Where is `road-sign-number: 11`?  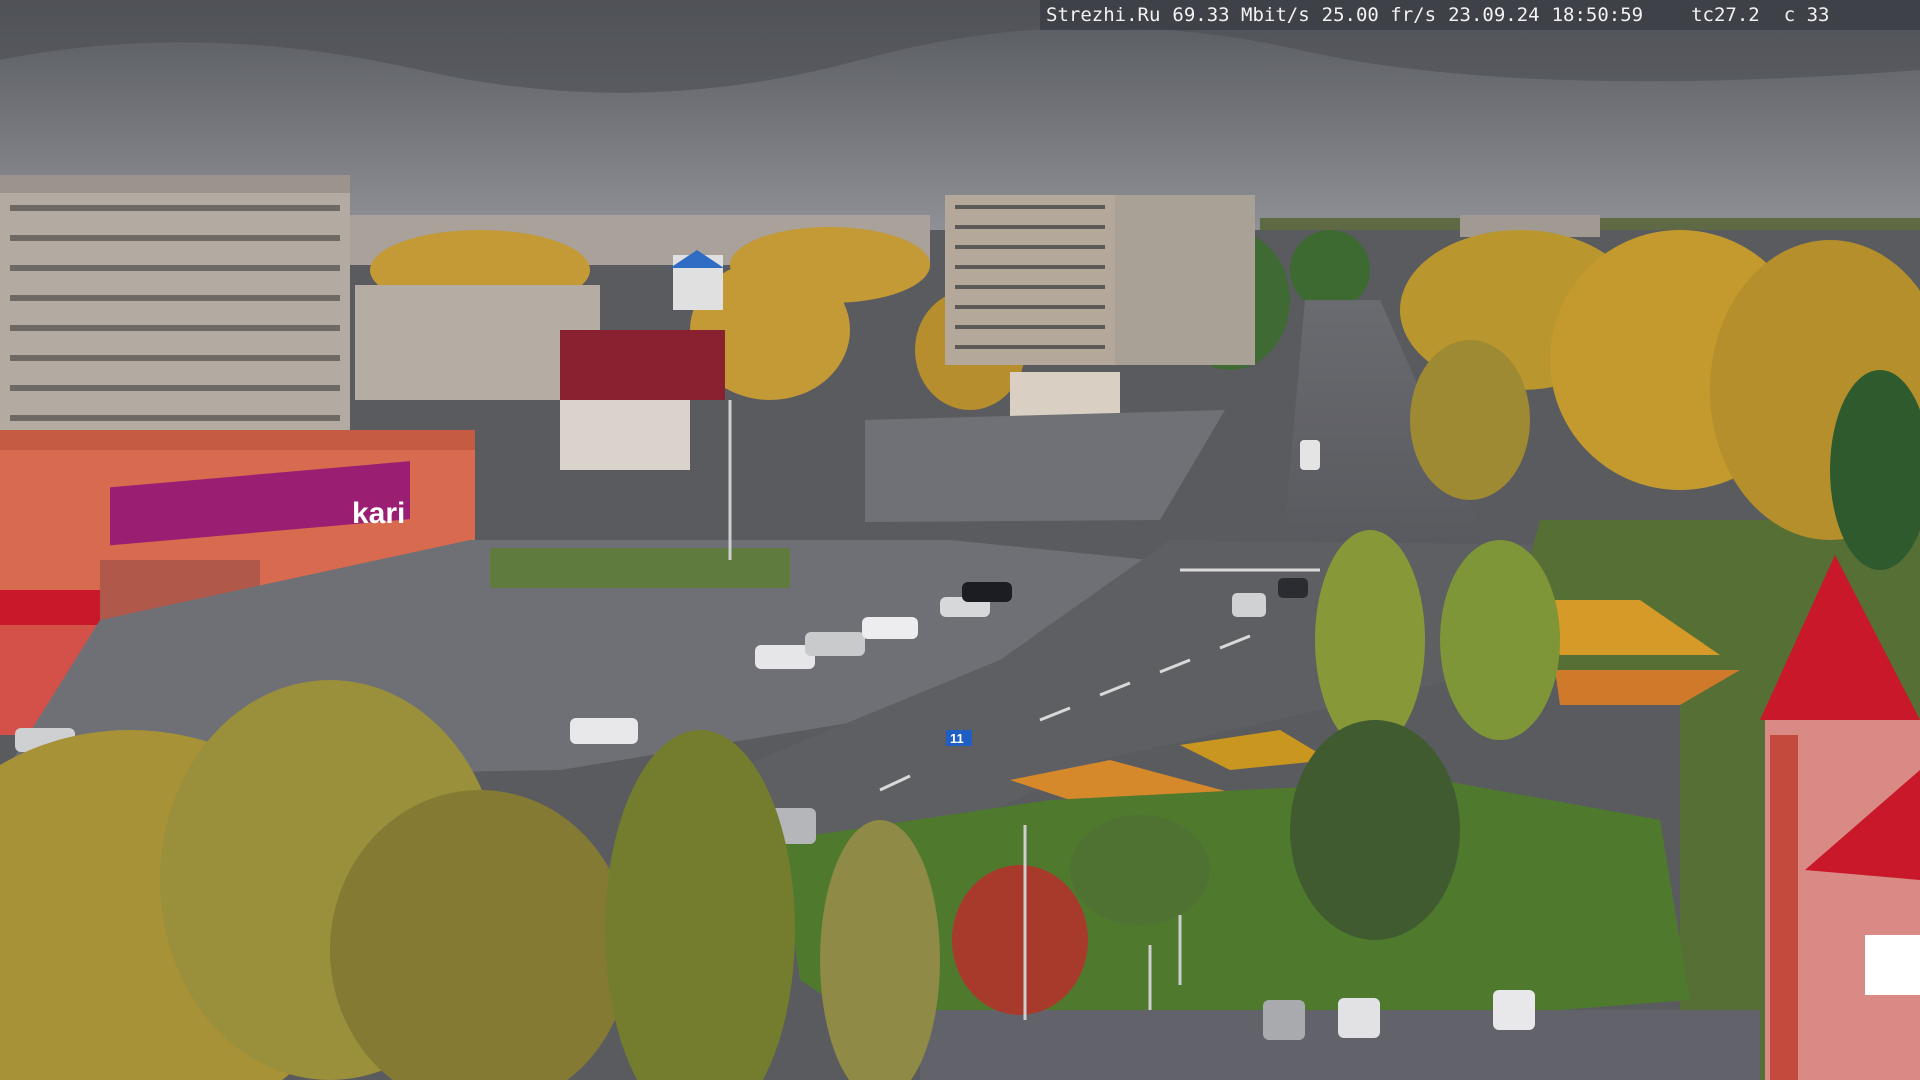 road-sign-number: 11 is located at coordinates (957, 738).